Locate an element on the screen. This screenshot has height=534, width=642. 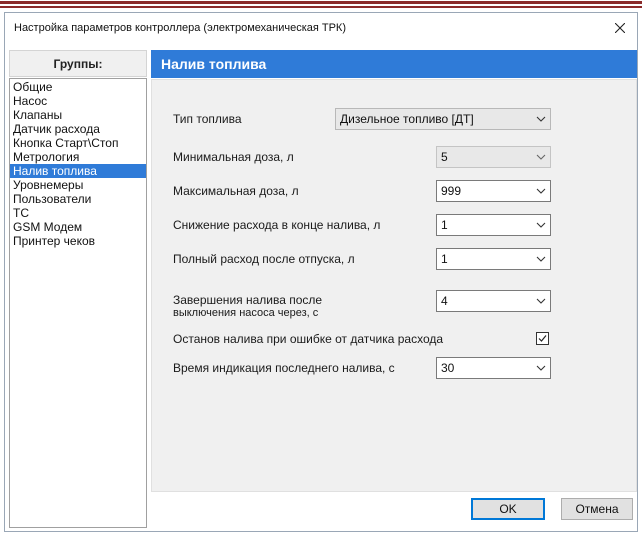
min-dose-value: 5 is located at coordinates (444, 157).